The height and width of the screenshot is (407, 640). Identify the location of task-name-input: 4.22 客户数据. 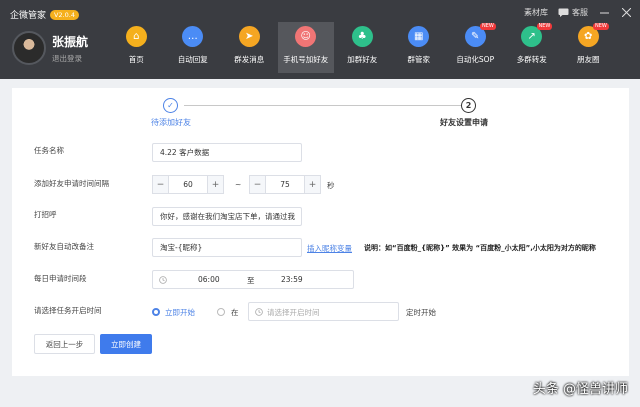
(227, 152).